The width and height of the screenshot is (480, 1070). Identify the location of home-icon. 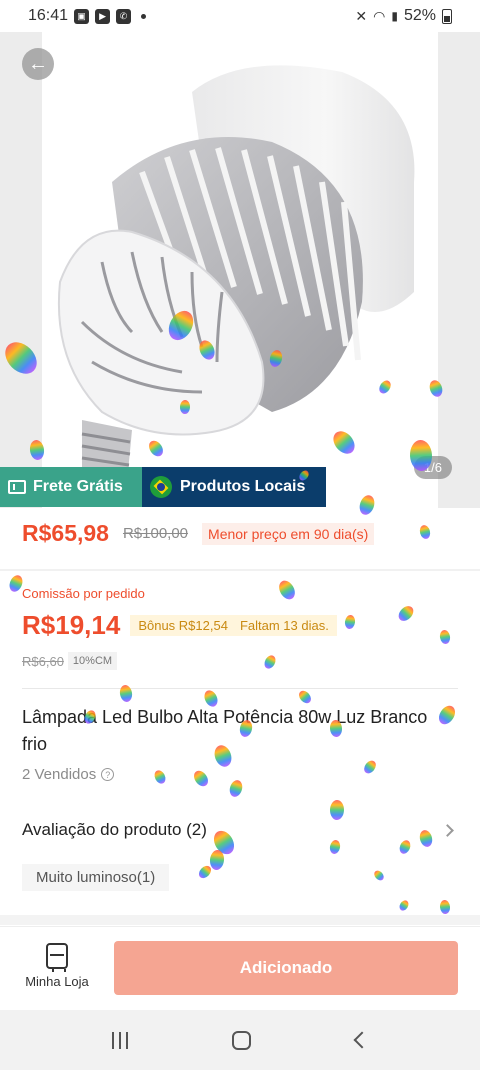
(242, 1040).